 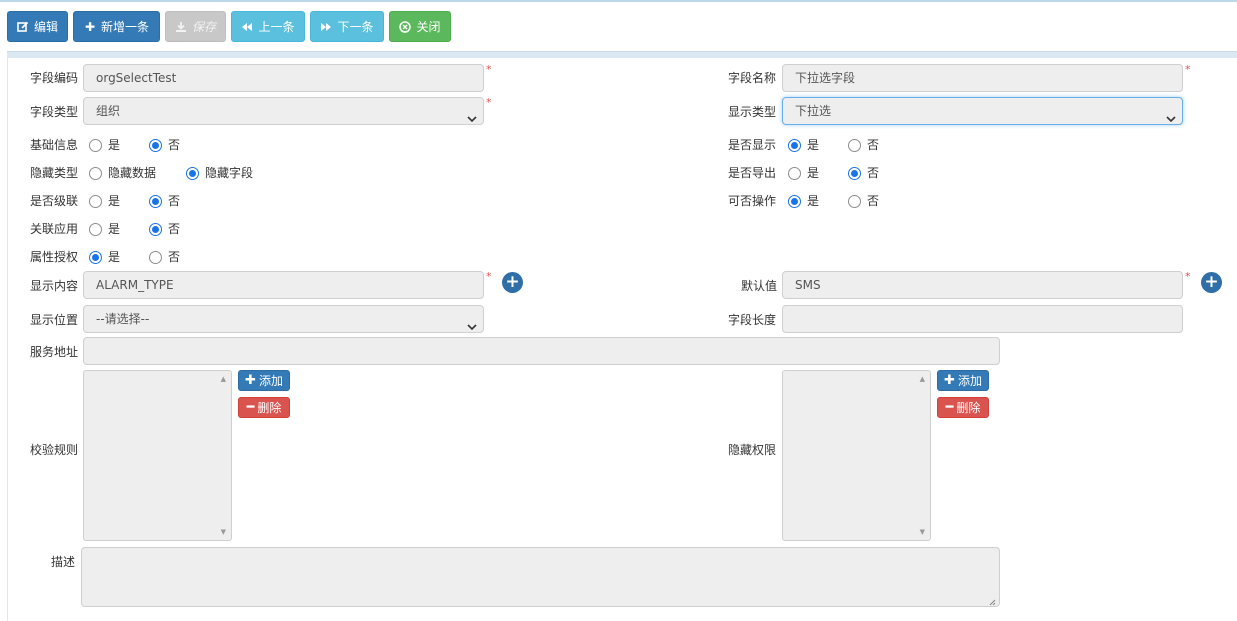 I want to click on field-type-label: 字段类型, so click(x=54, y=112).